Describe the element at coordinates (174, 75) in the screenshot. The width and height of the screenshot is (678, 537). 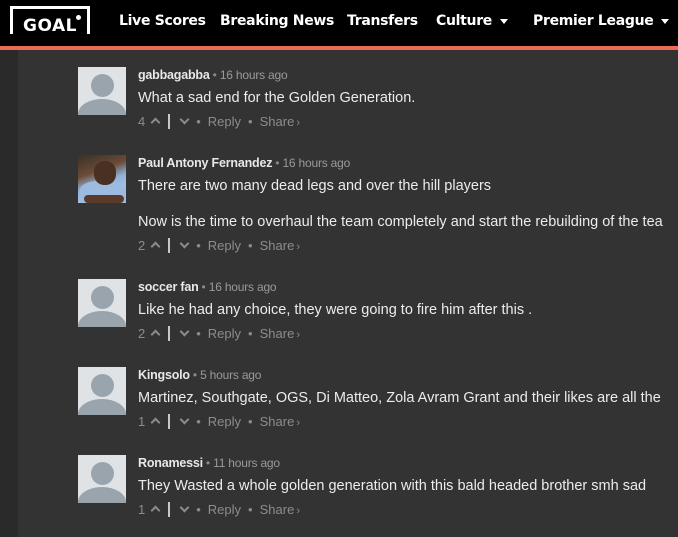
I see `comment-author: gabbagabba` at that location.